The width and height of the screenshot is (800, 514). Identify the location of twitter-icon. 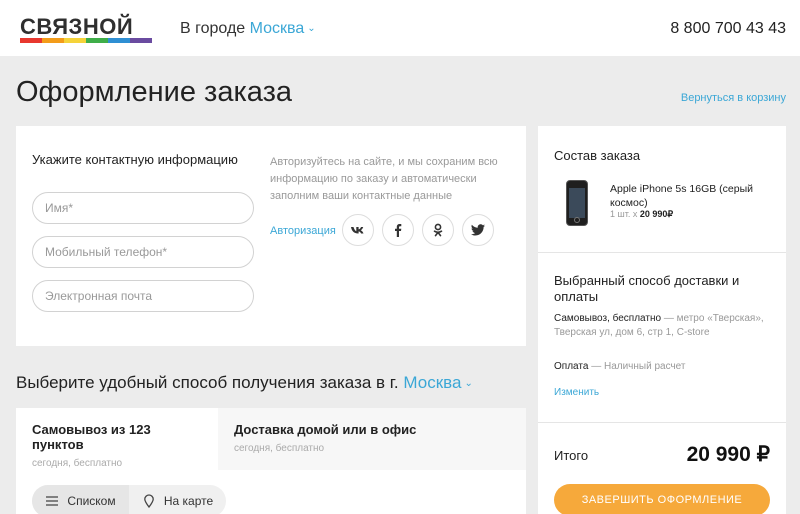
(478, 230).